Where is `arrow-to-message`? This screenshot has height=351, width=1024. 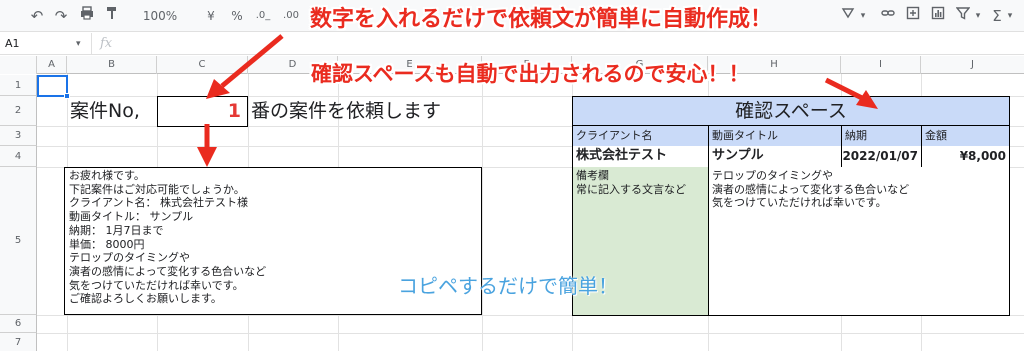
arrow-to-message is located at coordinates (207, 145).